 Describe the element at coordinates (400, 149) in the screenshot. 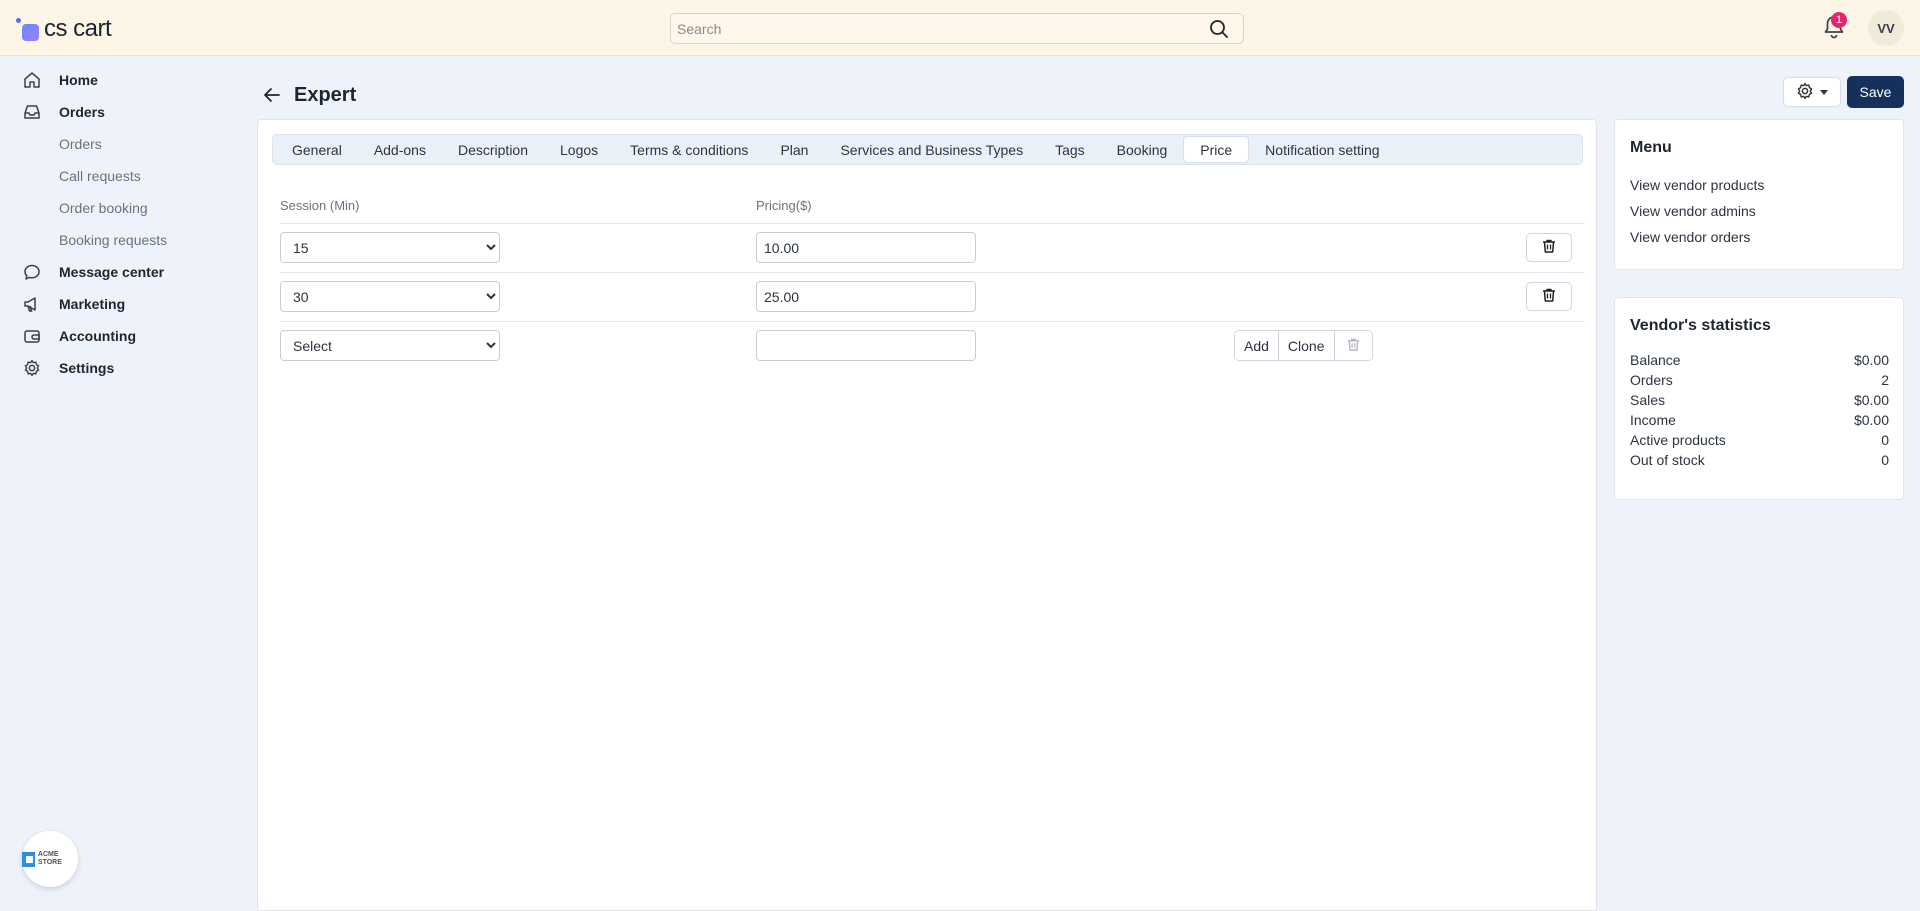

I see `tab-add-ons: Add-ons` at that location.